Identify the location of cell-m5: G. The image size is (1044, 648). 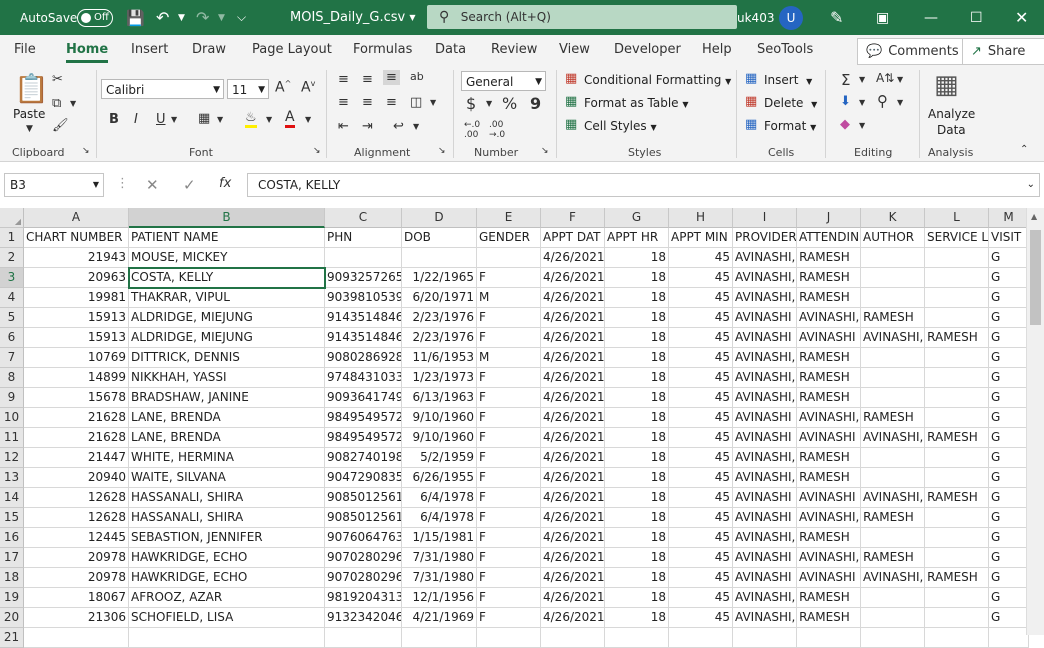
(1009, 318).